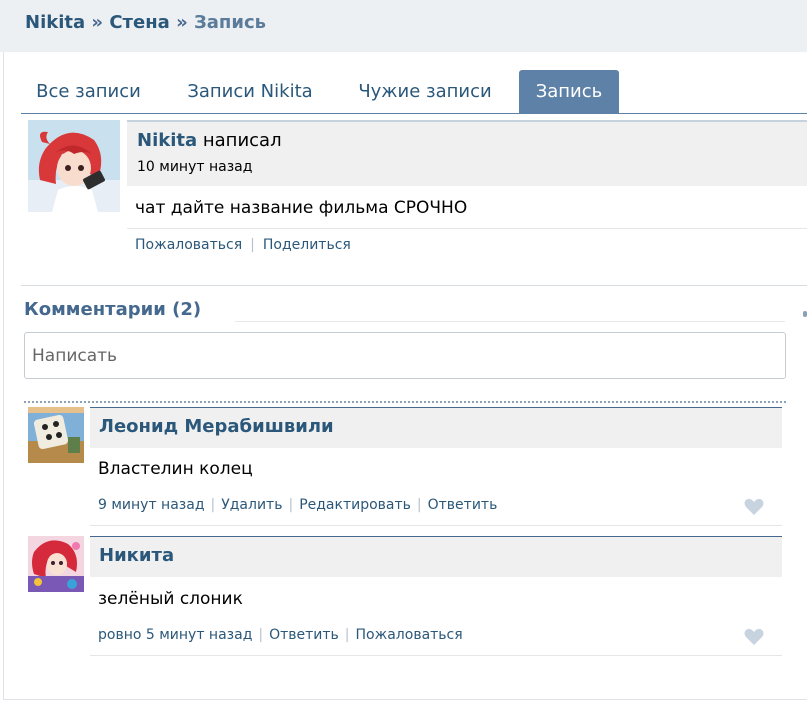 This screenshot has width=807, height=702. What do you see at coordinates (805, 314) in the screenshot?
I see `edge-marker` at bounding box center [805, 314].